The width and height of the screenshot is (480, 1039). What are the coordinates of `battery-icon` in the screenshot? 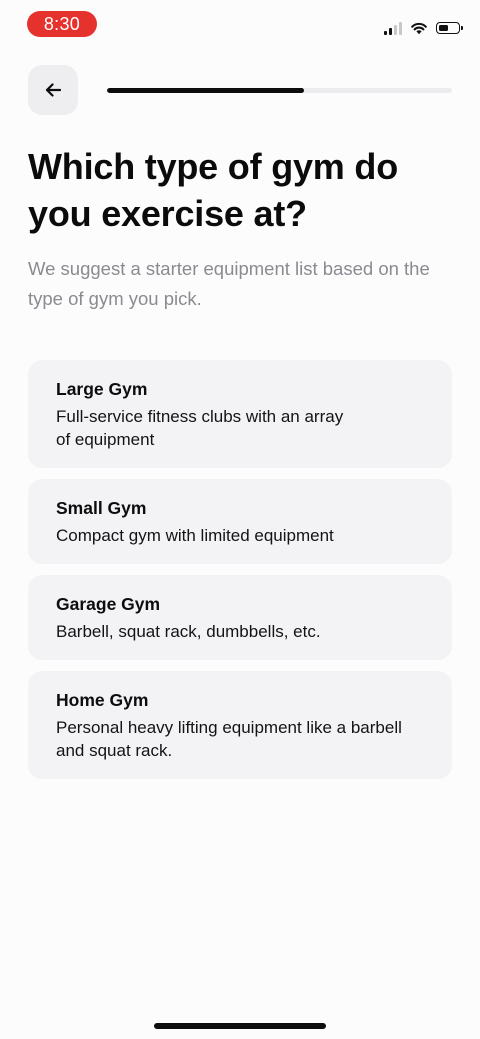 It's located at (449, 28).